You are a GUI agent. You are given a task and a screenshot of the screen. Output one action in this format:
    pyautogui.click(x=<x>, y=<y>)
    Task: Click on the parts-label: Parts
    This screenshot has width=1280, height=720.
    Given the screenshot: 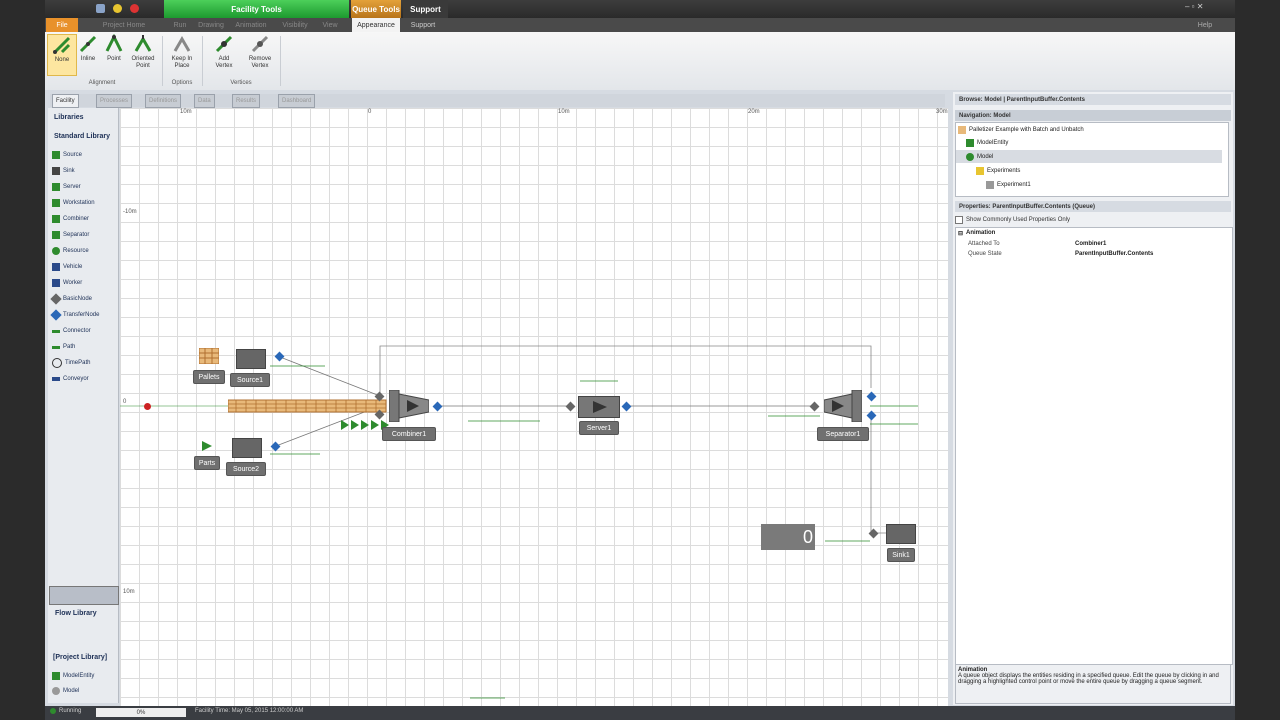 What is the action you would take?
    pyautogui.click(x=207, y=463)
    